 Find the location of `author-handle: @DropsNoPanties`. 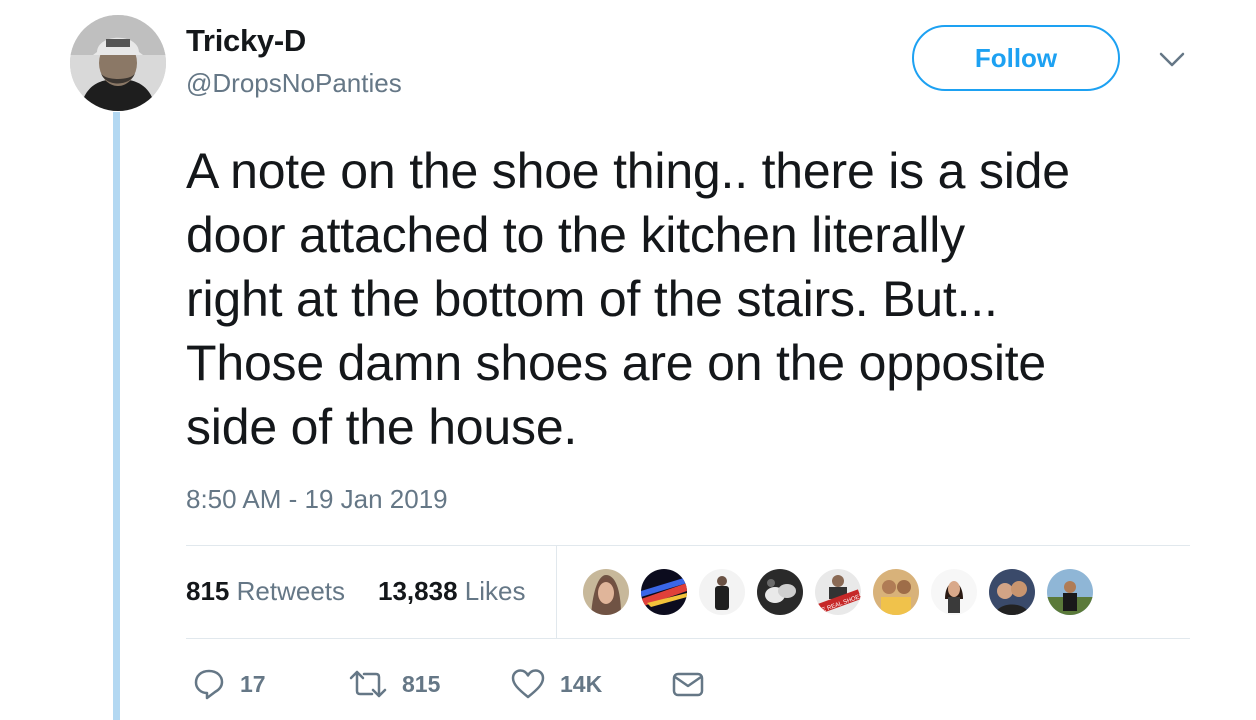

author-handle: @DropsNoPanties is located at coordinates (294, 83).